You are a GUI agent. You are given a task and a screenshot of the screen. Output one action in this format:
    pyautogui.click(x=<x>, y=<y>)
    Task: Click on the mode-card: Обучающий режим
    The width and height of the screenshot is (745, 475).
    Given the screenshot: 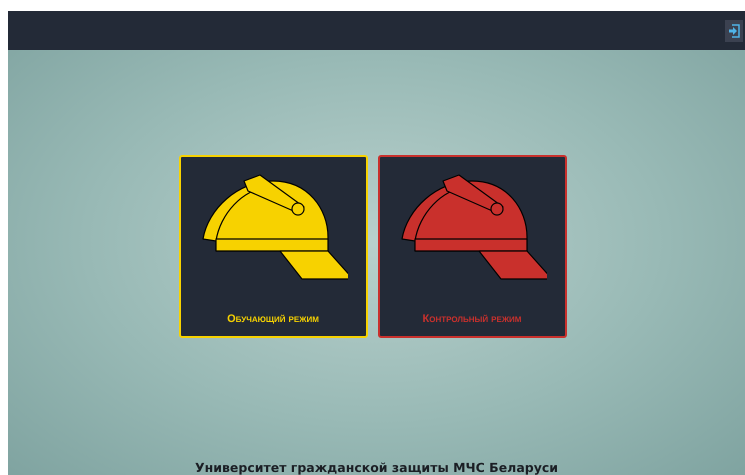 What is the action you would take?
    pyautogui.click(x=273, y=246)
    